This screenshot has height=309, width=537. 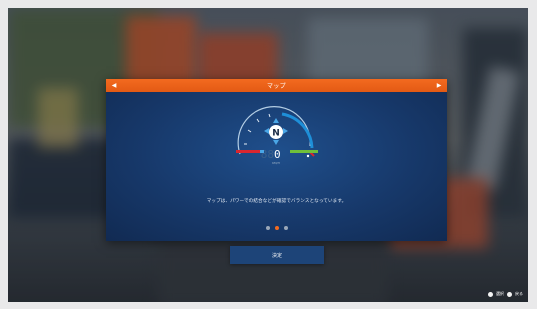 I want to click on tachometer-gauge: N 88 0 KM/H, so click(x=277, y=135).